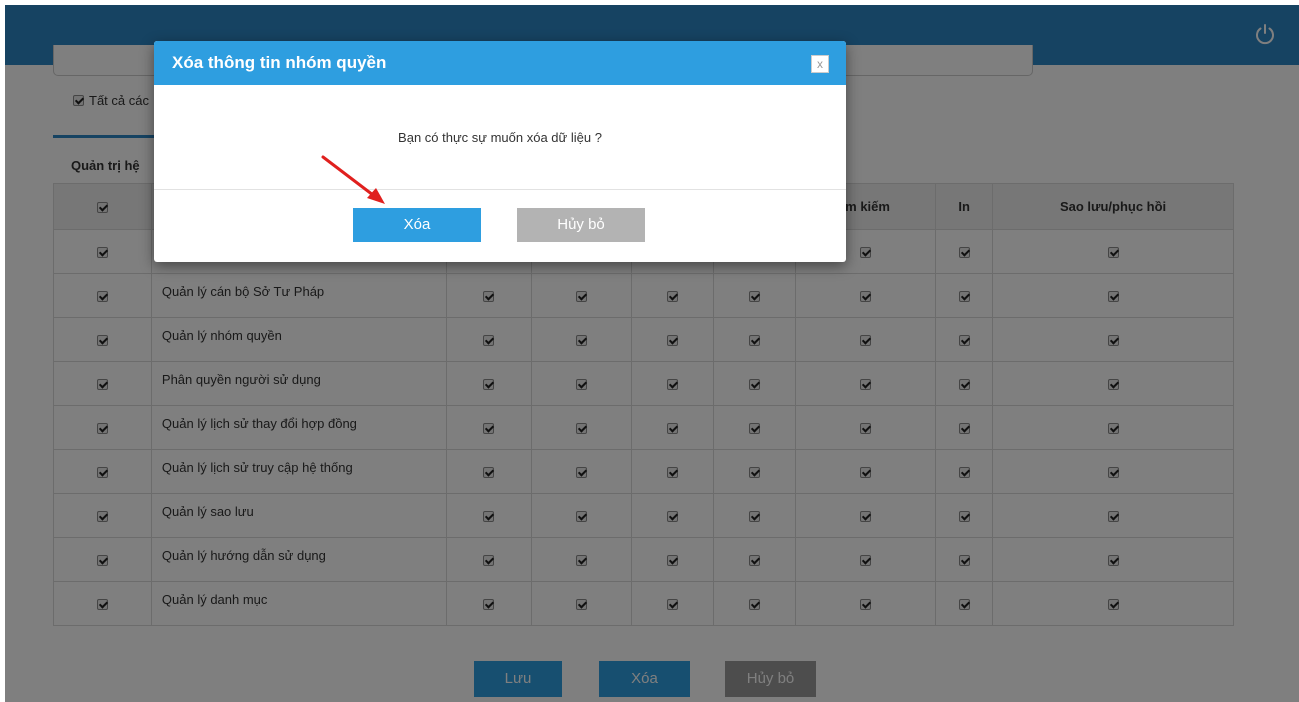 This screenshot has width=1299, height=702. Describe the element at coordinates (500, 226) in the screenshot. I see `dialog-footer: Xóa Hủy bỏ` at that location.